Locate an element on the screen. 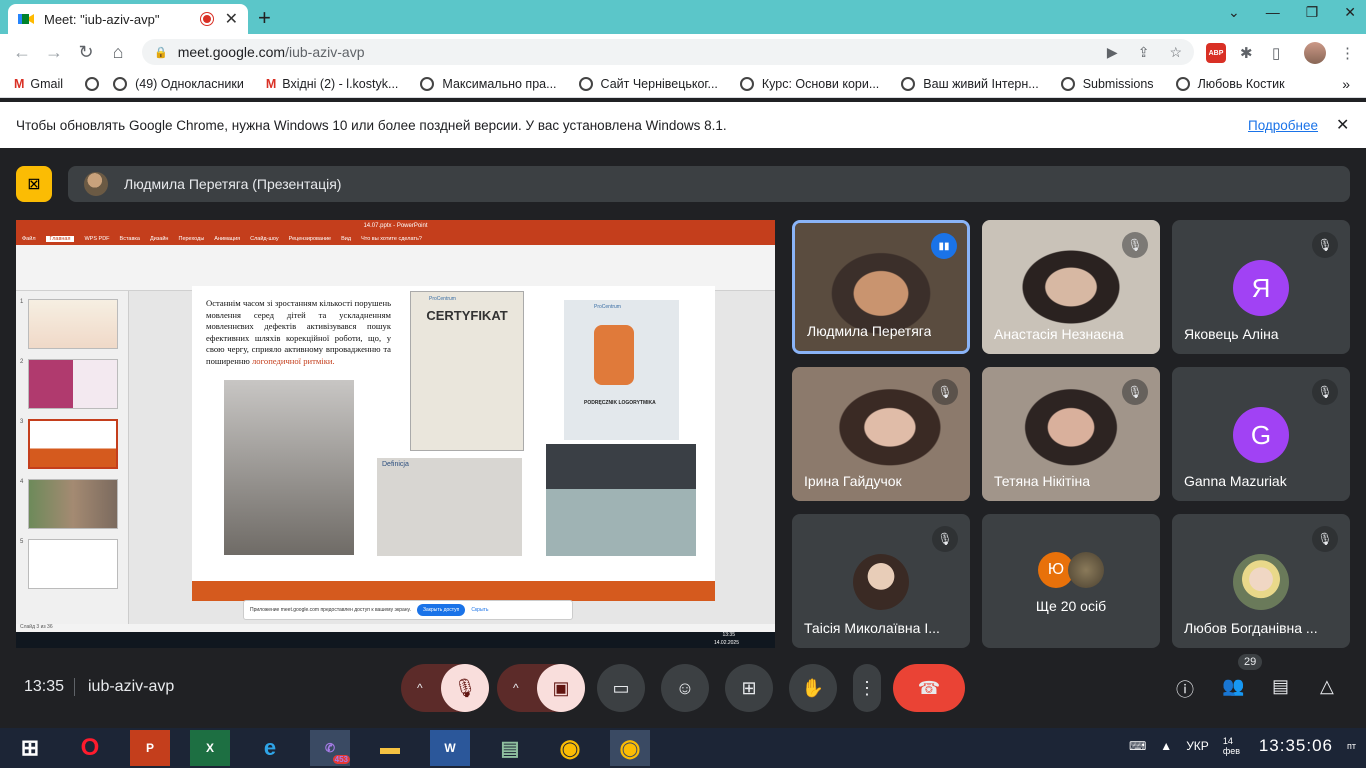 The height and width of the screenshot is (768, 1366). tray-date: 14 фев is located at coordinates (1231, 746).